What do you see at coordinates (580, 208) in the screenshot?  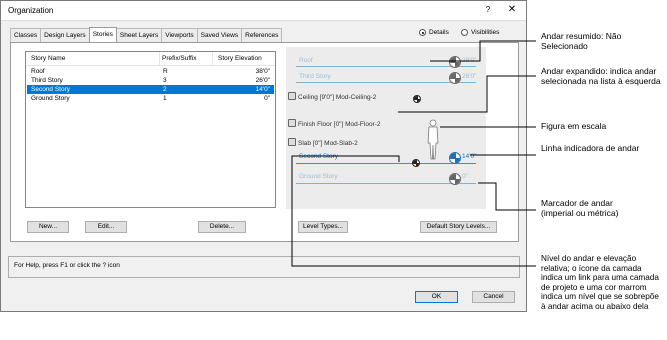 I see `callout-story-marker: Marcador de andar (imperial ou métrica)` at bounding box center [580, 208].